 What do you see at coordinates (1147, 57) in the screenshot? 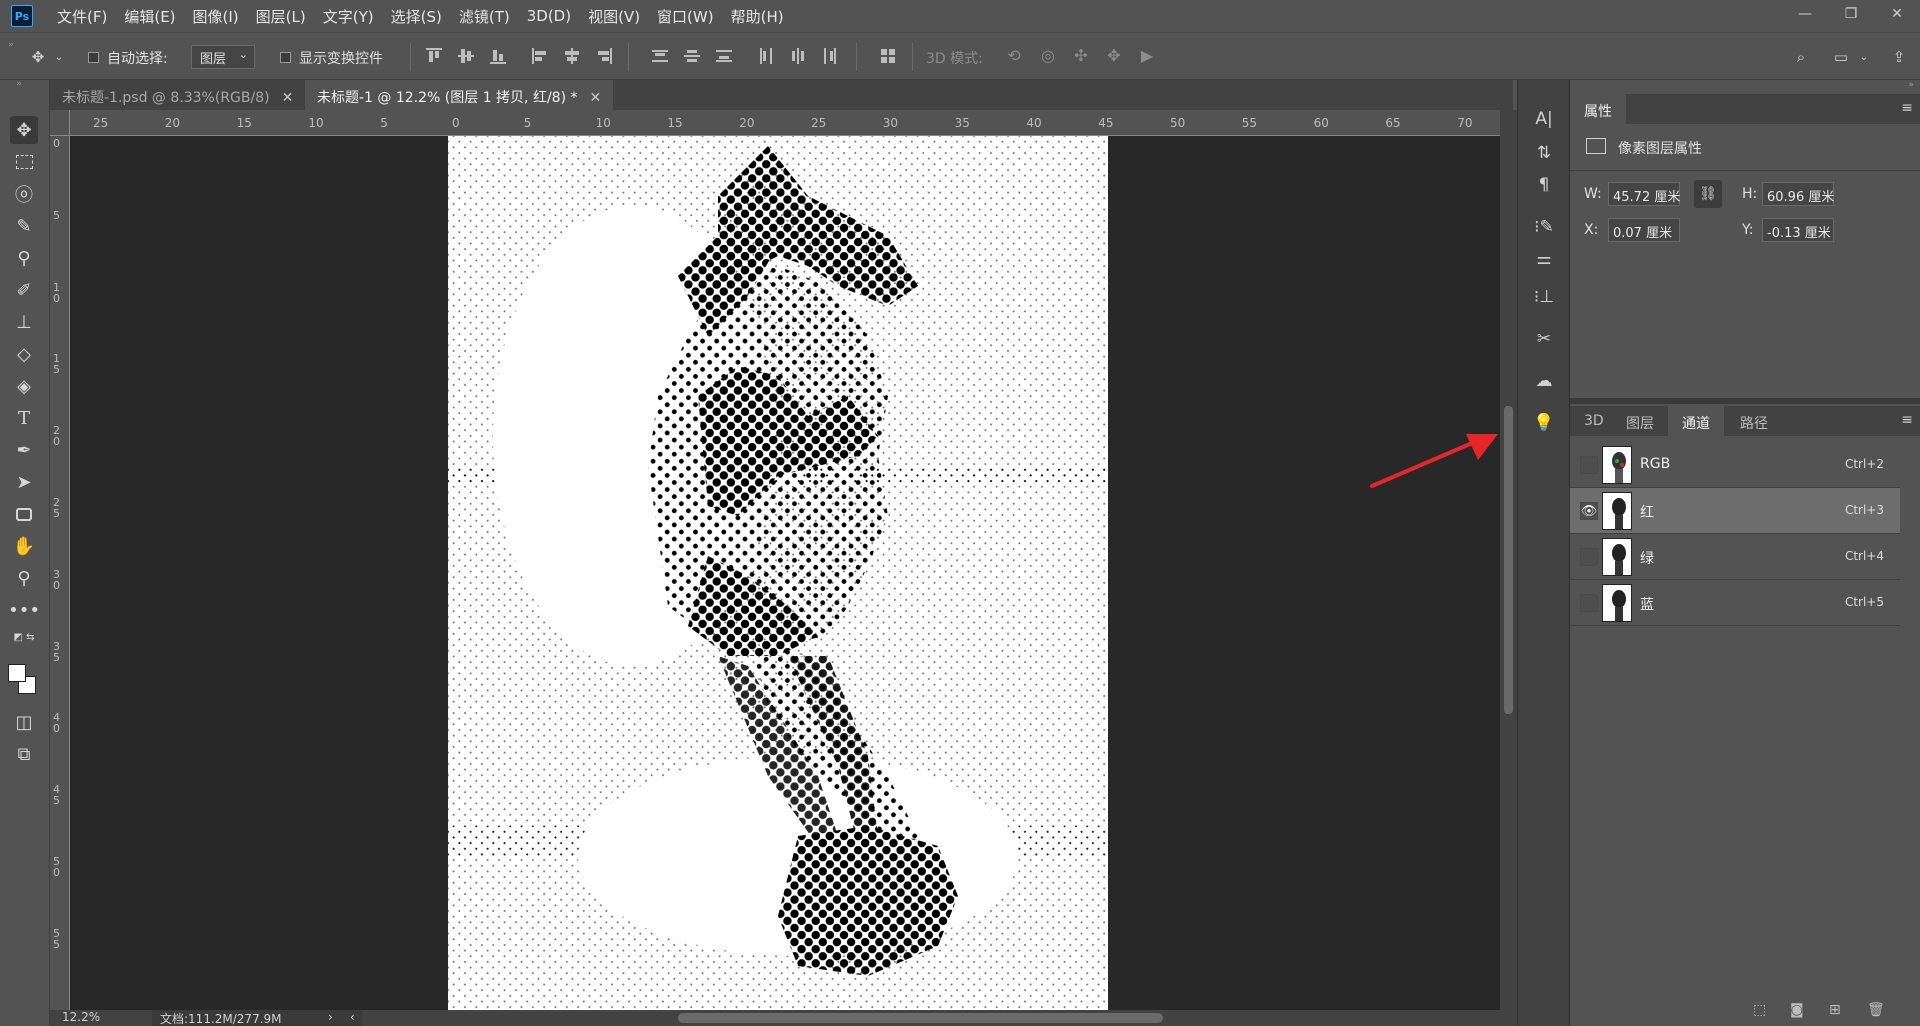
I see `camera-3d-icon: ▶` at bounding box center [1147, 57].